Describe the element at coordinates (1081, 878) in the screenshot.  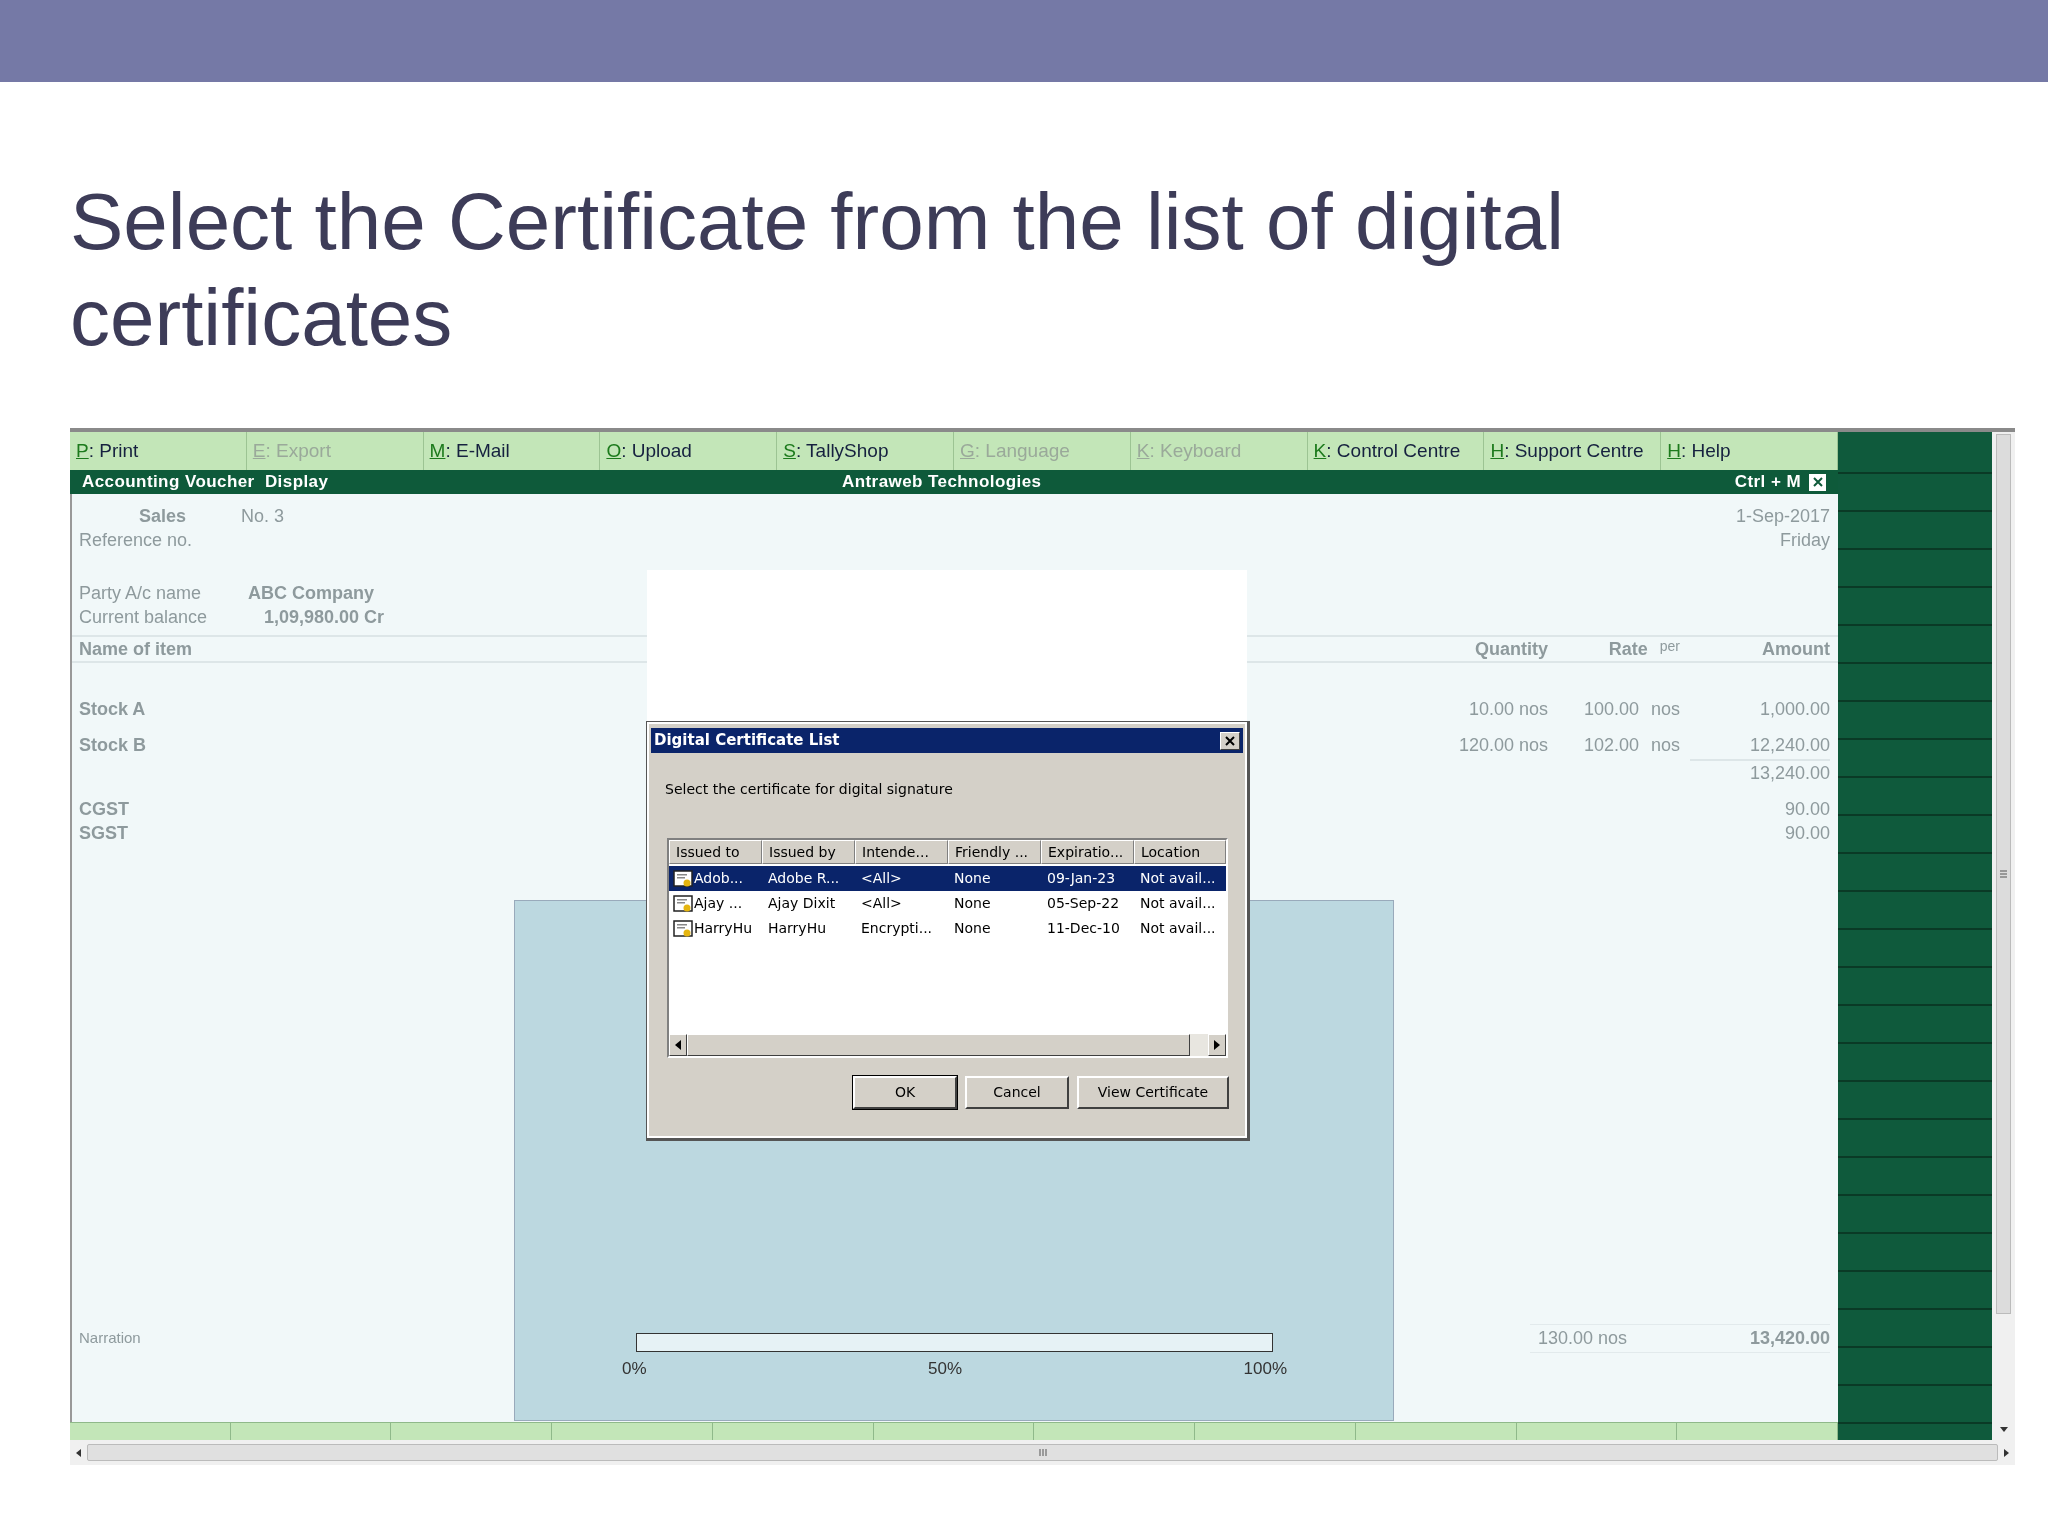
I see `table-cell-text: 09-Jan-23` at that location.